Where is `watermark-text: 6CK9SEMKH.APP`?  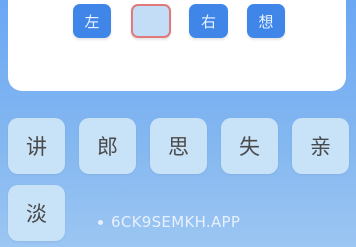
watermark-text: 6CK9SEMKH.APP is located at coordinates (176, 222).